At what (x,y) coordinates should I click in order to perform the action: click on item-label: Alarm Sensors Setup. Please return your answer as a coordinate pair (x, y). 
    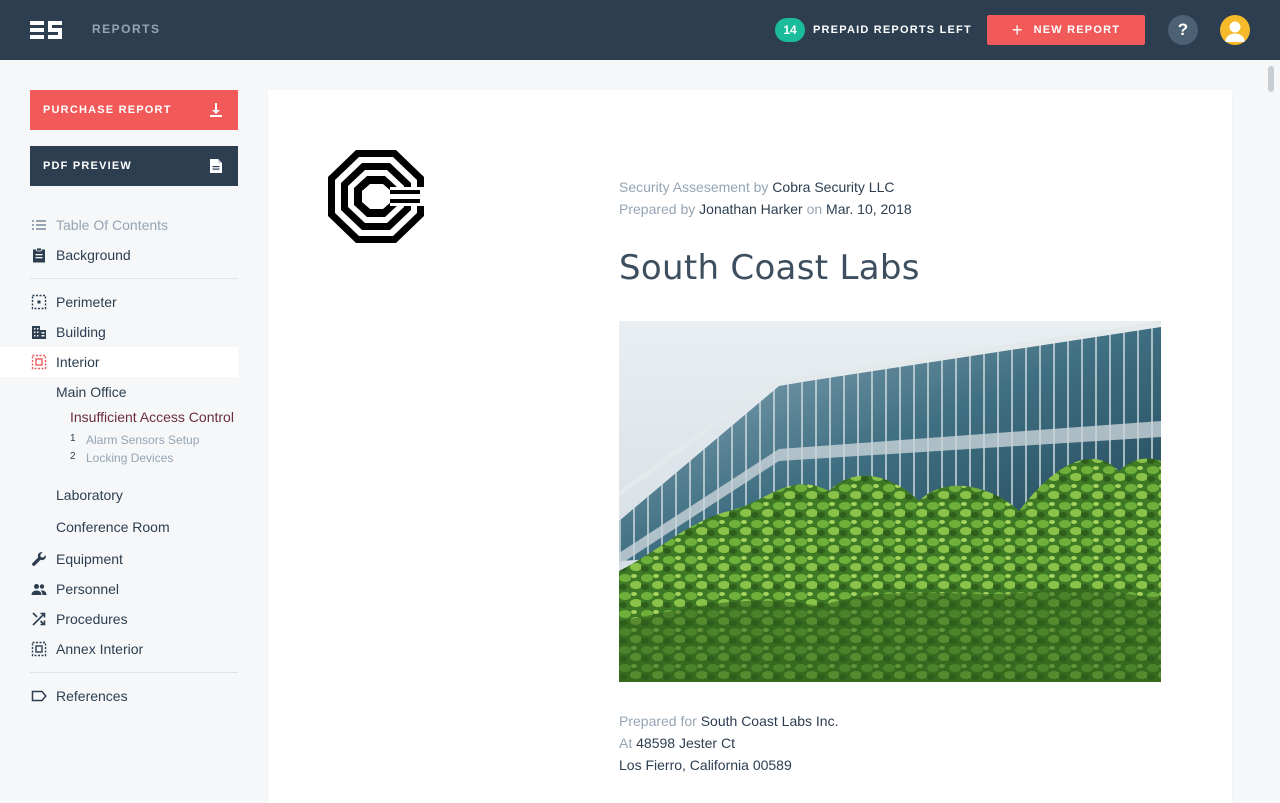
    Looking at the image, I should click on (143, 440).